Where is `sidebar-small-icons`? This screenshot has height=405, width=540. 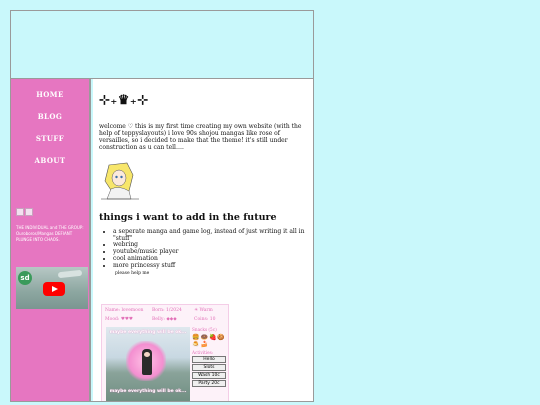
sidebar-small-icons is located at coordinates (25, 213).